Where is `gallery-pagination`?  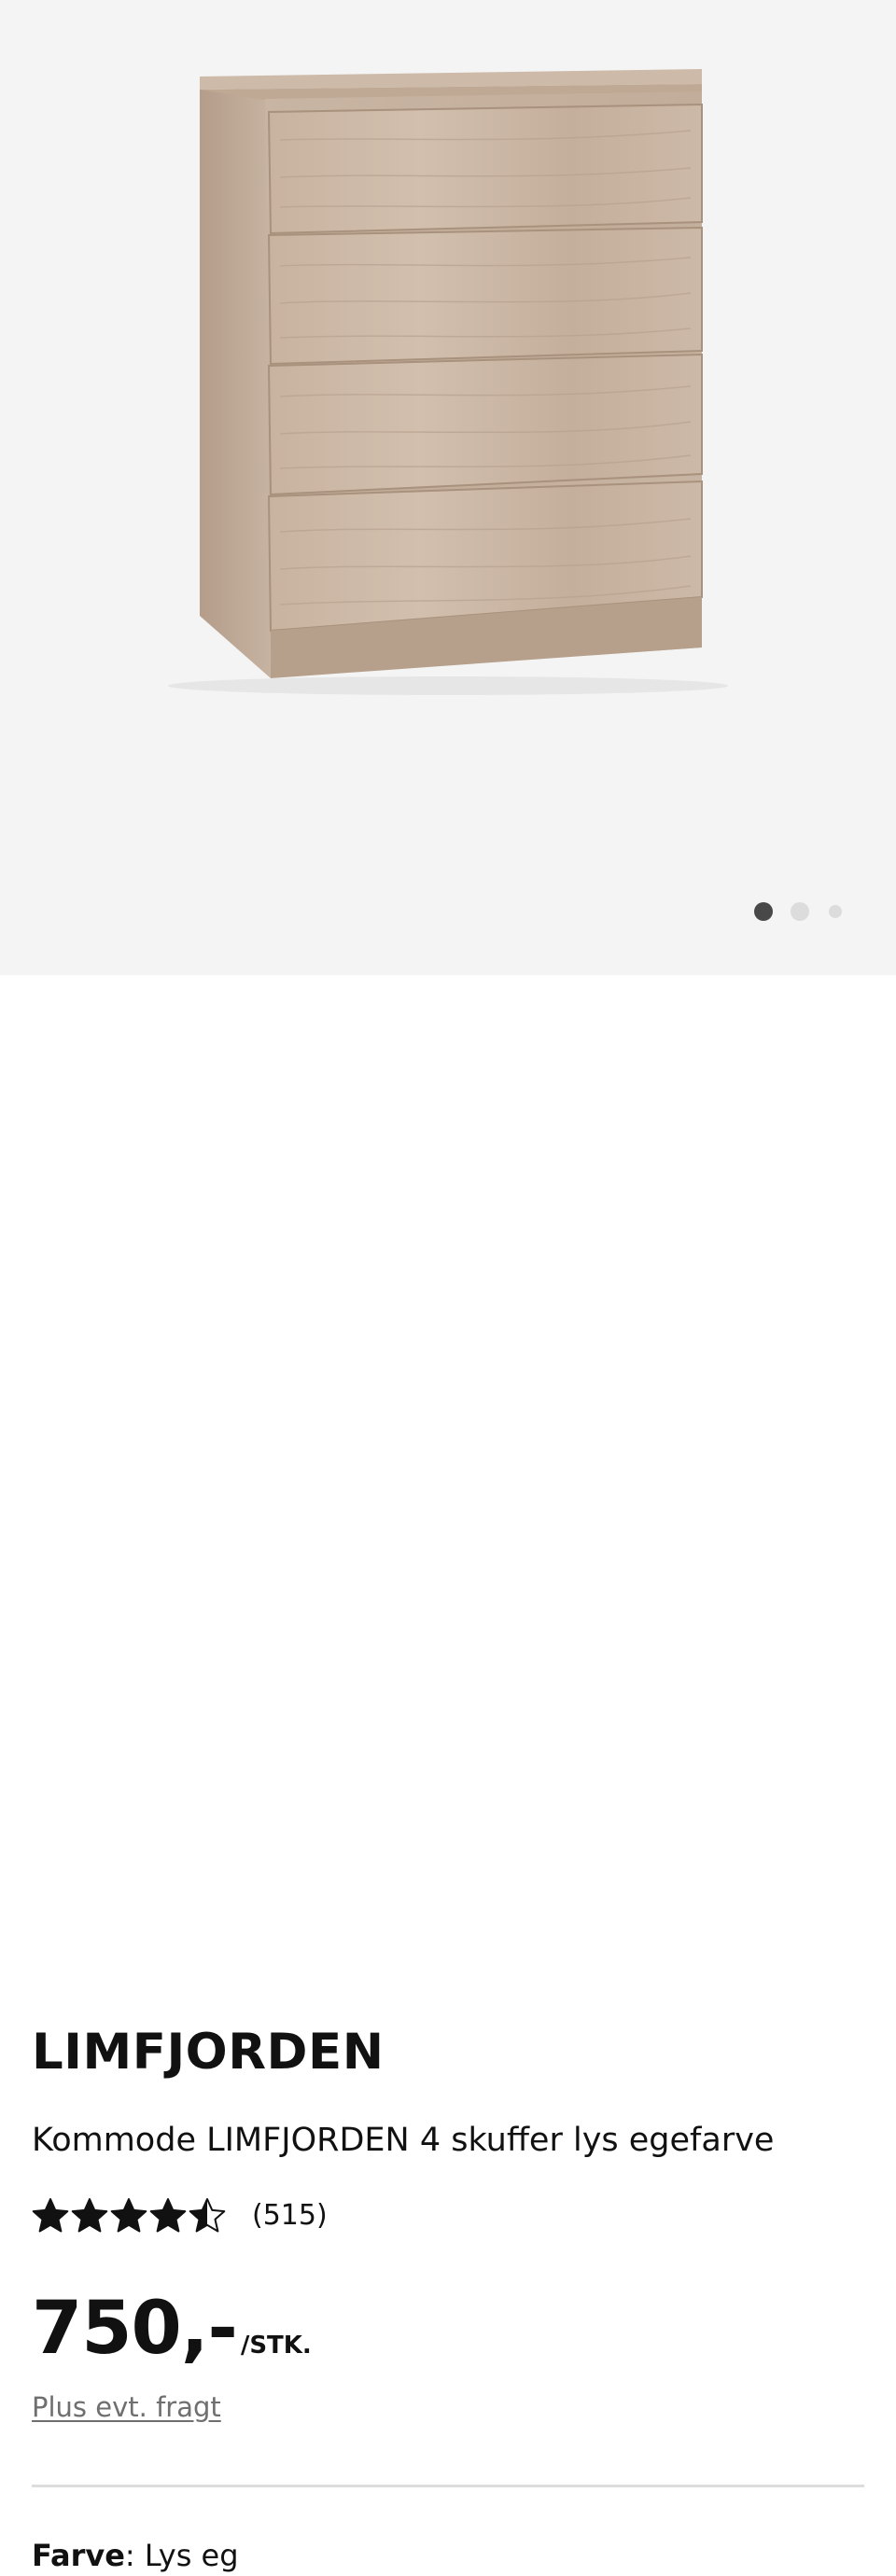
gallery-pagination is located at coordinates (798, 911).